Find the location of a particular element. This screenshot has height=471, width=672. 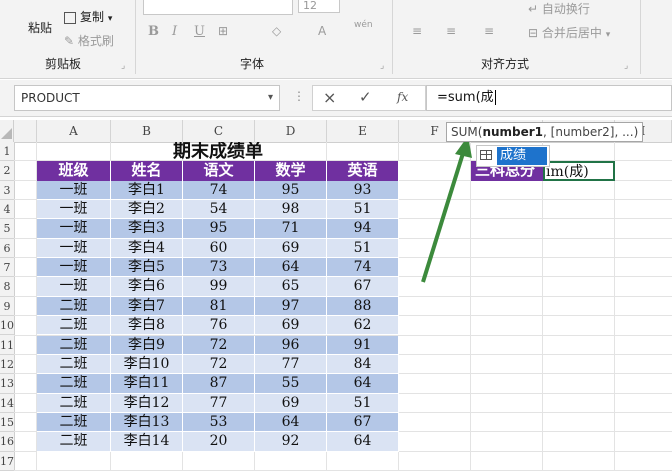

function-tooltip: SUM(number1, [number2], ...) is located at coordinates (545, 132).